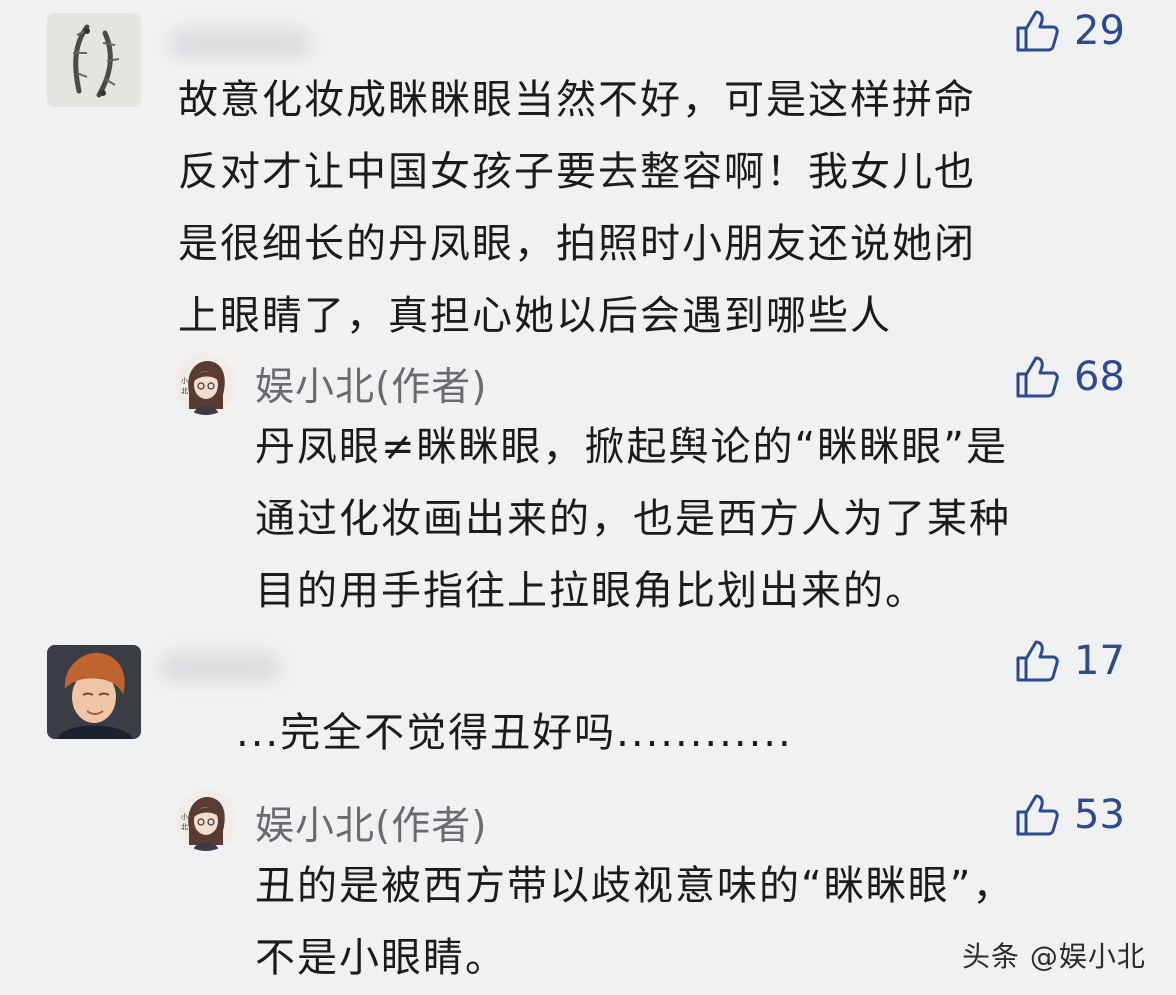  Describe the element at coordinates (577, 244) in the screenshot. I see `comment-line: 是很细长的丹凤眼，拍照时小朋友还说她闭` at that location.